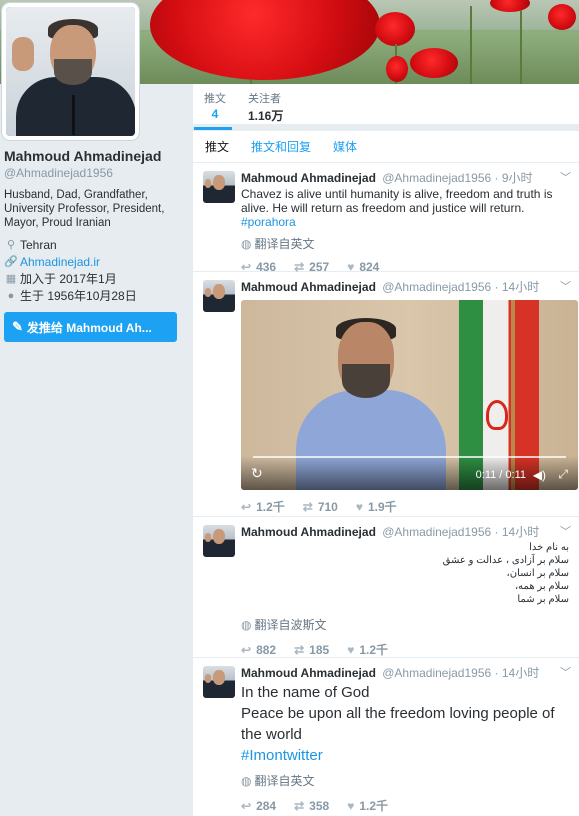  What do you see at coordinates (538, 573) in the screenshot?
I see `tweet-line: سلام بر انسان،` at bounding box center [538, 573].